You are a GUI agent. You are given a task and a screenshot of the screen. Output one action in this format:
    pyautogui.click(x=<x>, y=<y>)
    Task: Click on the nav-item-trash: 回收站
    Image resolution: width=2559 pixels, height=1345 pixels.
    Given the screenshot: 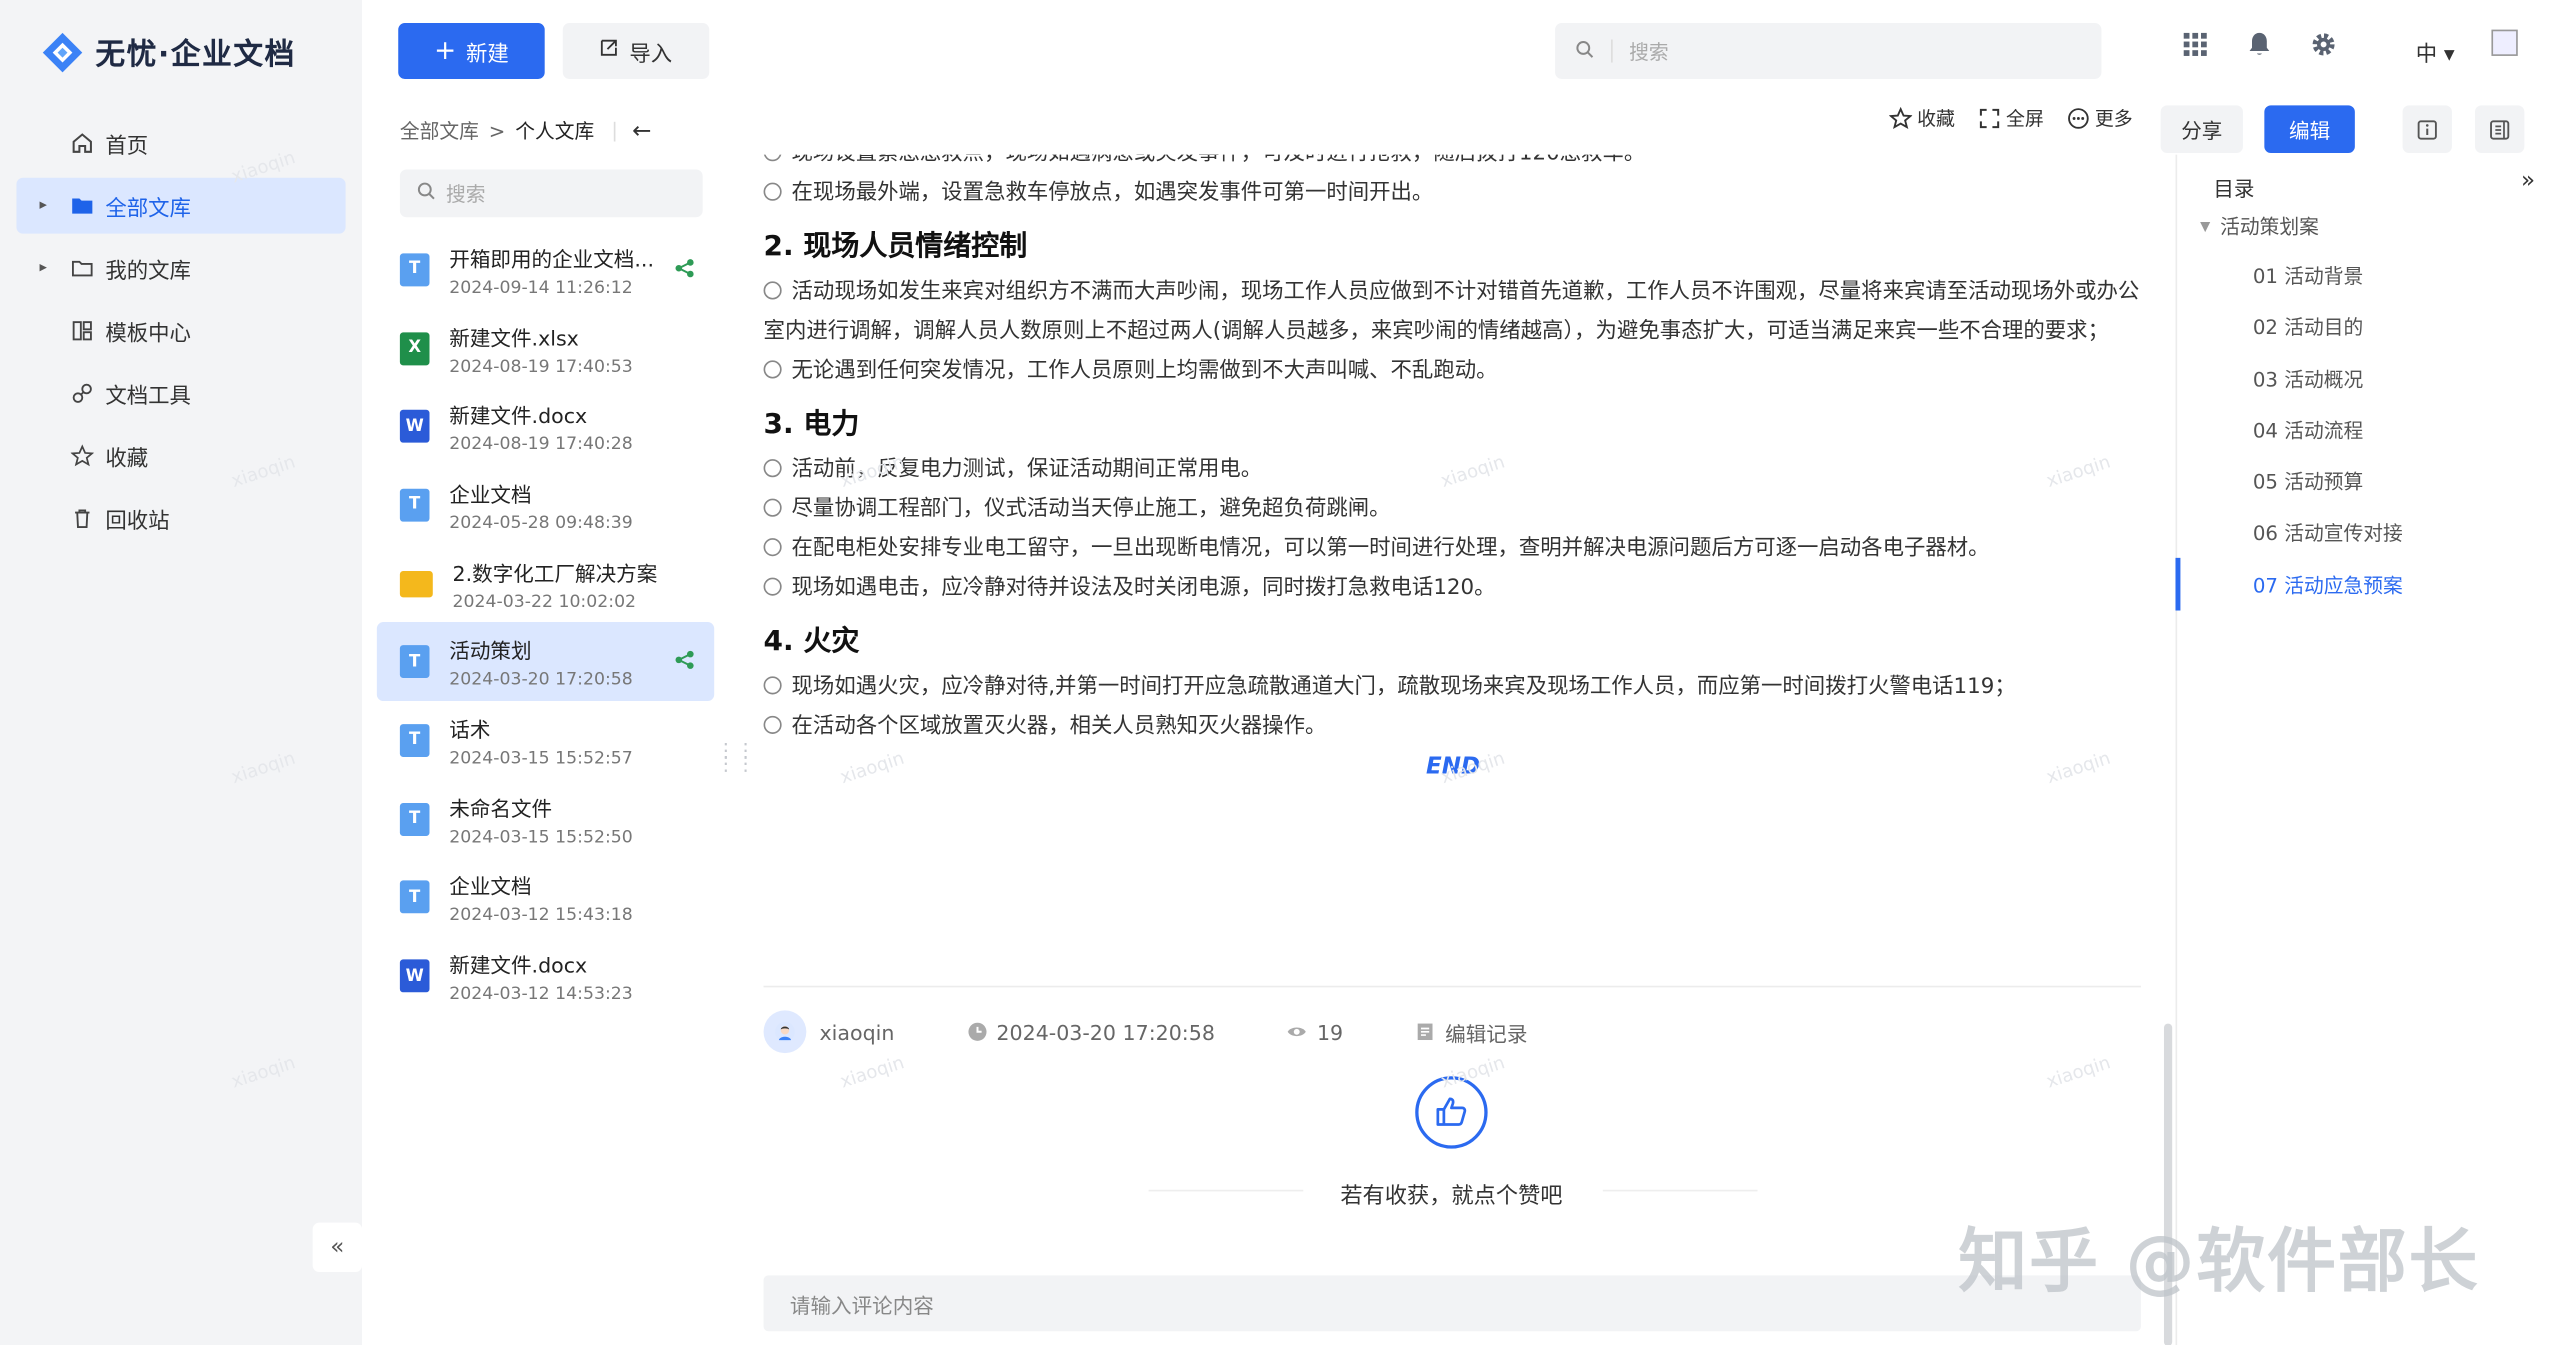 What is the action you would take?
    pyautogui.click(x=180, y=518)
    